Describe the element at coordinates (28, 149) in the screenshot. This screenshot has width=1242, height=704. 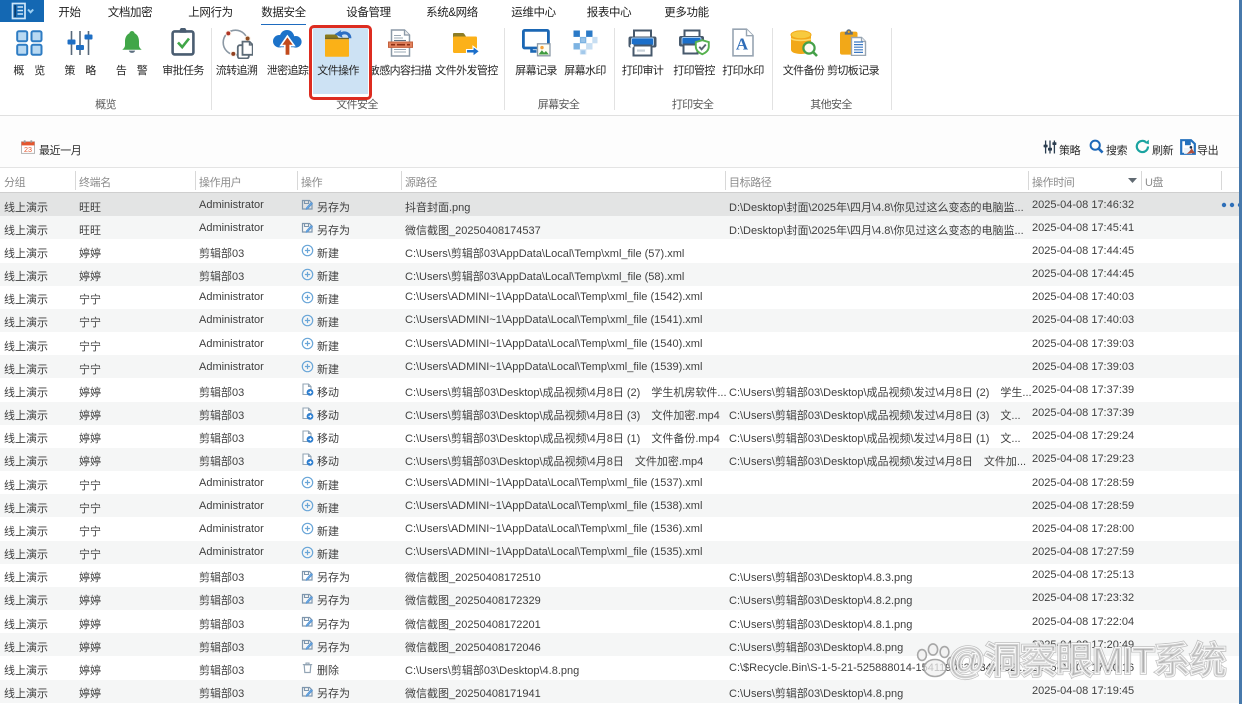
I see `svg-text: 23` at that location.